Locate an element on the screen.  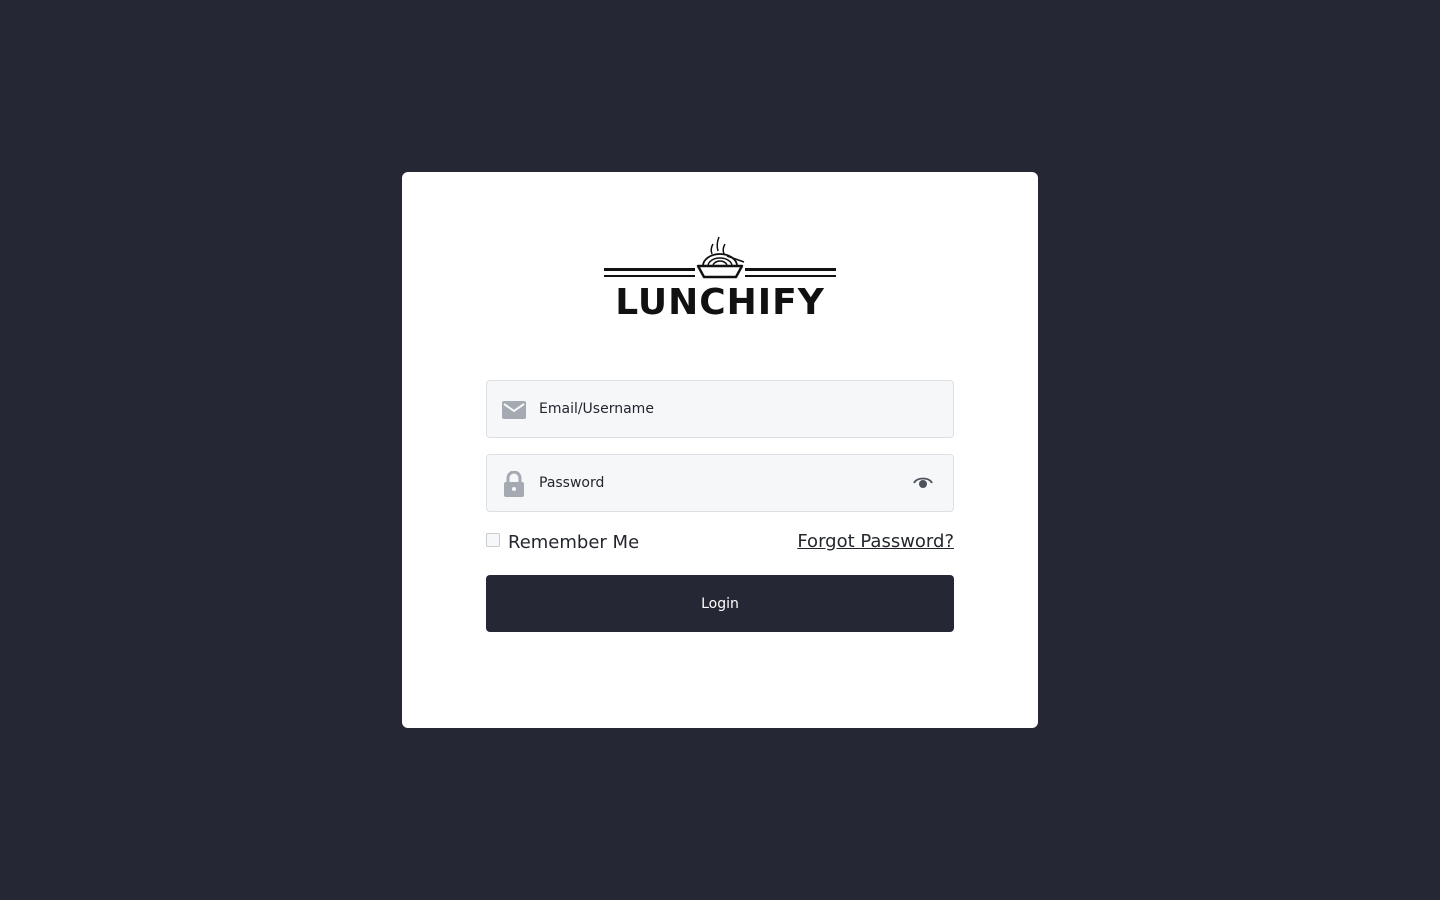
forgot-password-link: Forgot Password? is located at coordinates (875, 541).